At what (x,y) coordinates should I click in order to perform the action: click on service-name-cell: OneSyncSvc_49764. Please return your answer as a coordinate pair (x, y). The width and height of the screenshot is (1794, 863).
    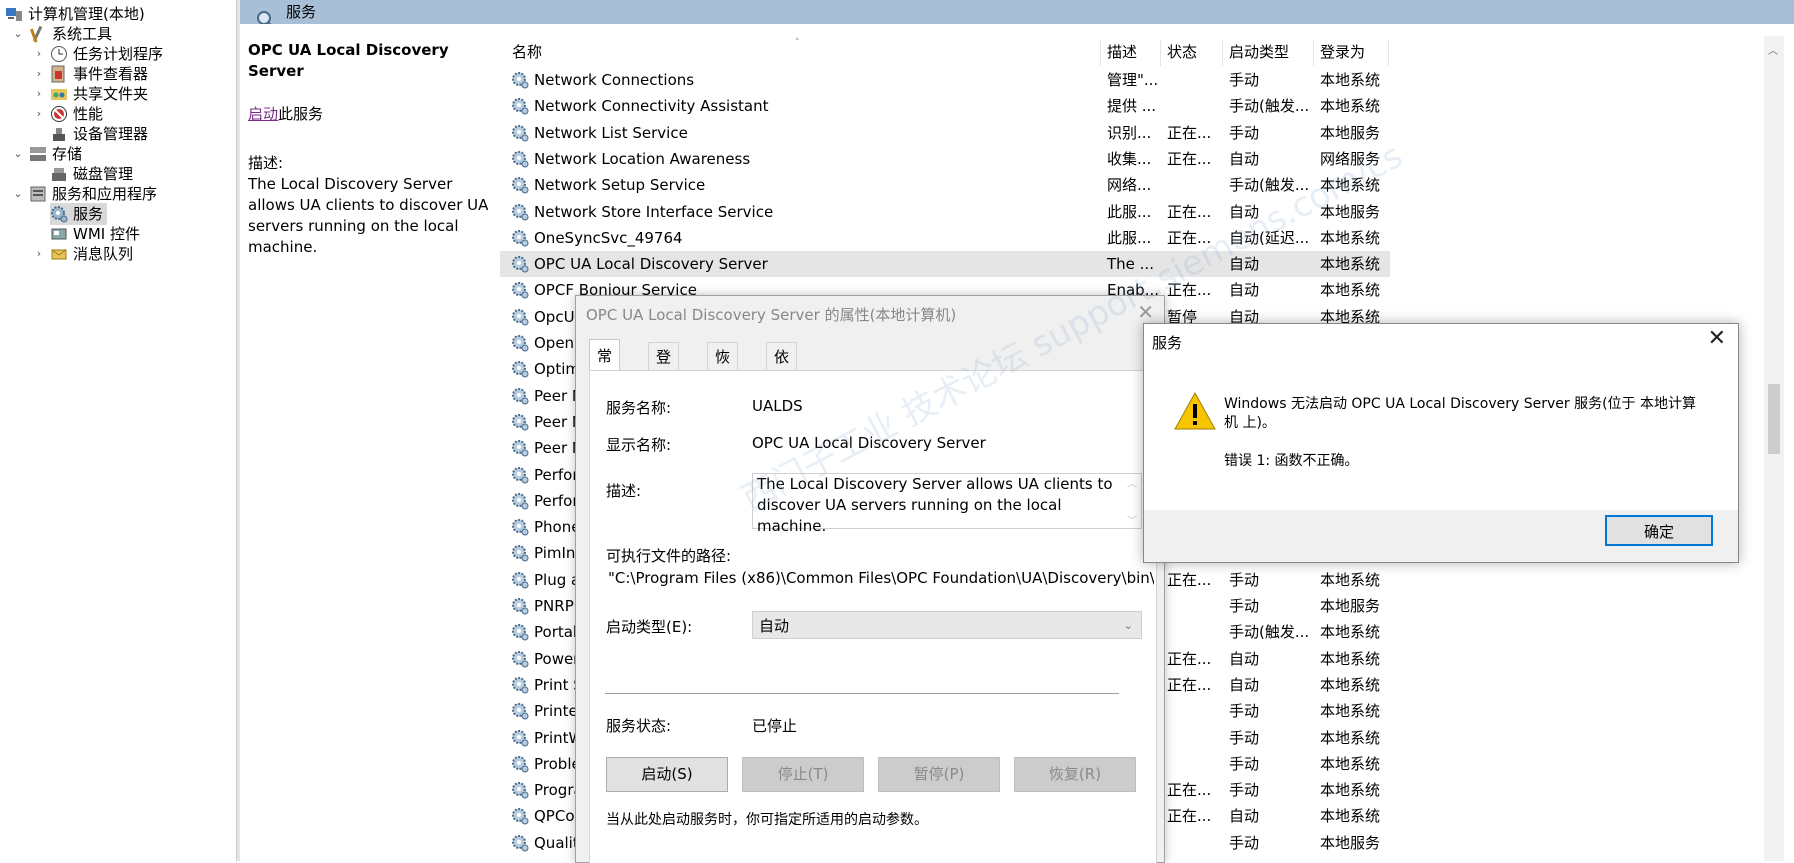
    Looking at the image, I should click on (608, 237).